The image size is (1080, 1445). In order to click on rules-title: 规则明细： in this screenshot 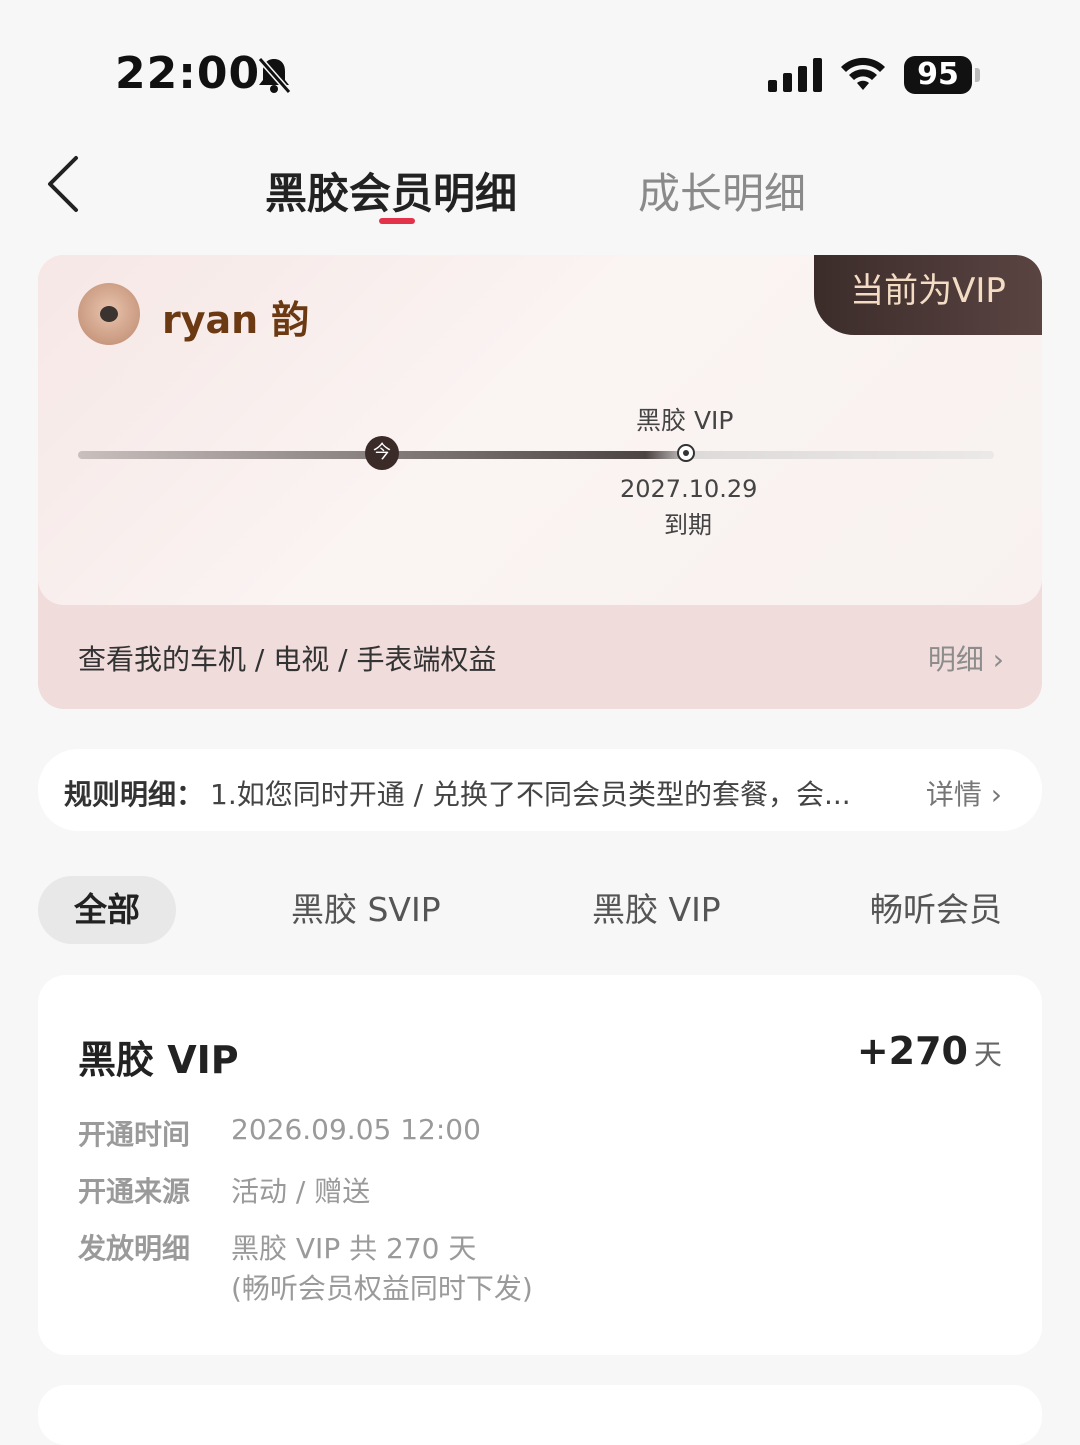, I will do `click(134, 794)`.